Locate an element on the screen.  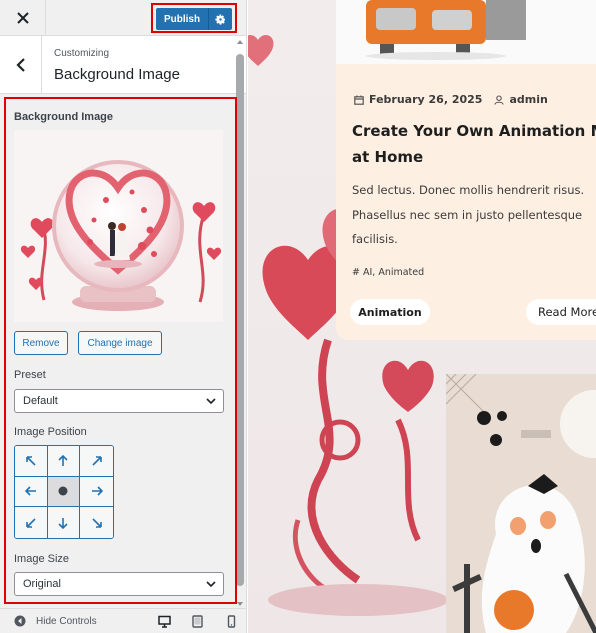
position-center-right-button is located at coordinates (96, 492).